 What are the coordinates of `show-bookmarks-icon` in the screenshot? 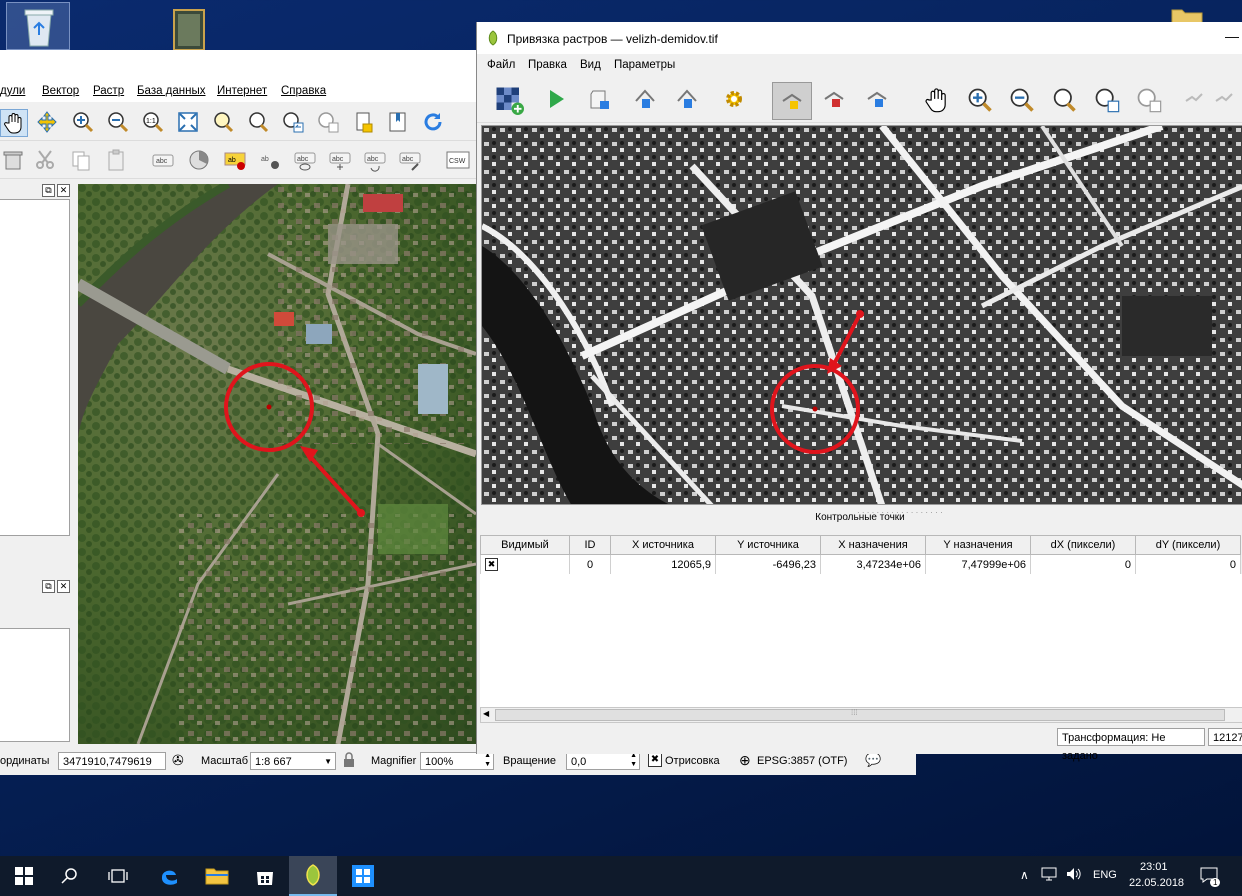 It's located at (398, 122).